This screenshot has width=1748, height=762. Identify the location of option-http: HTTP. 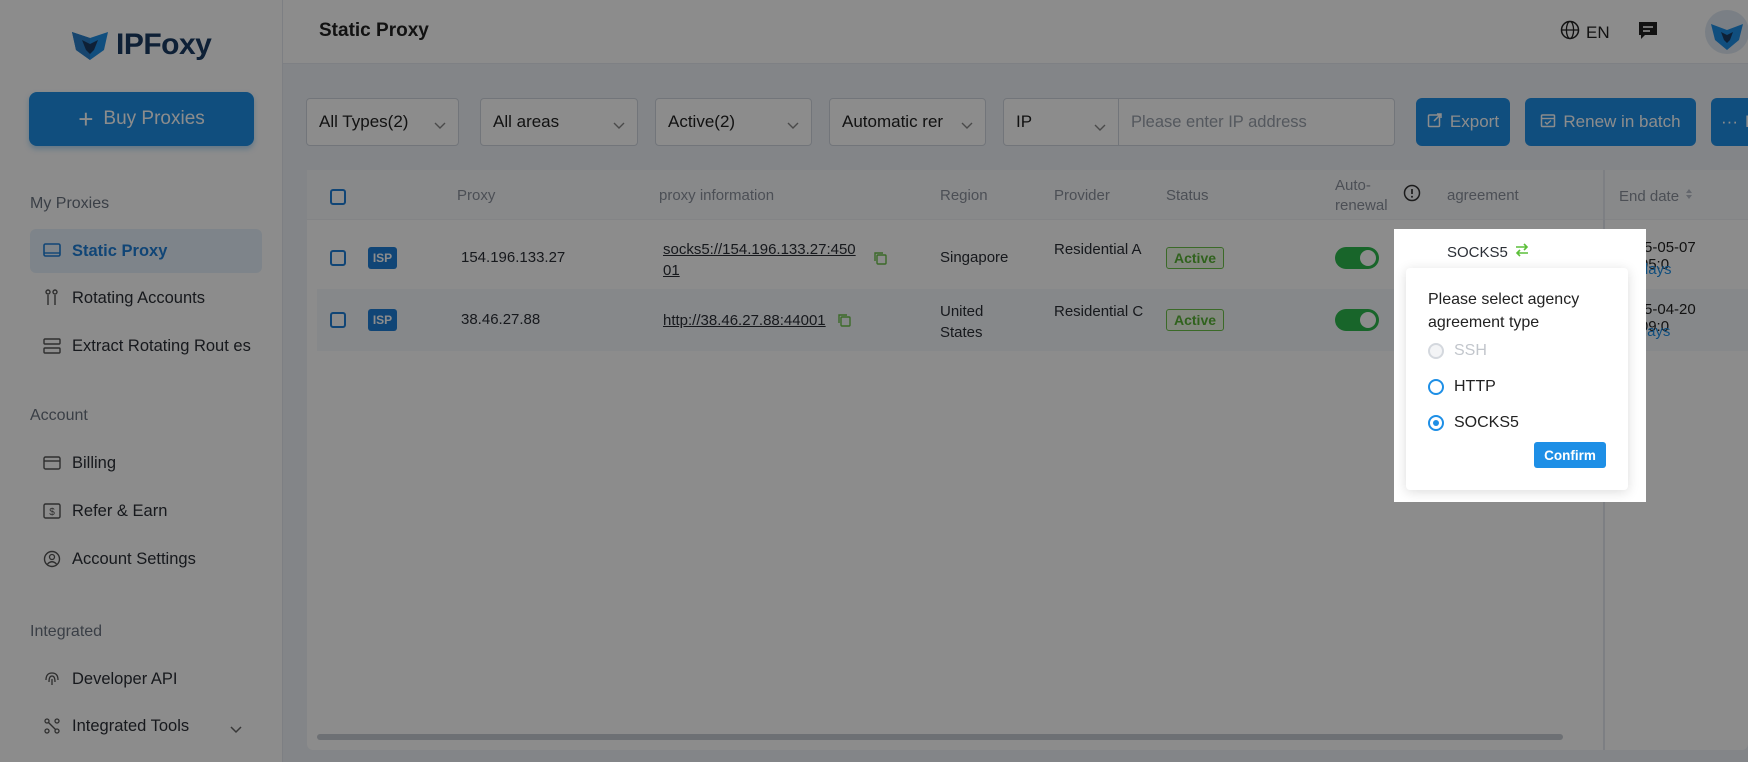
(1462, 387).